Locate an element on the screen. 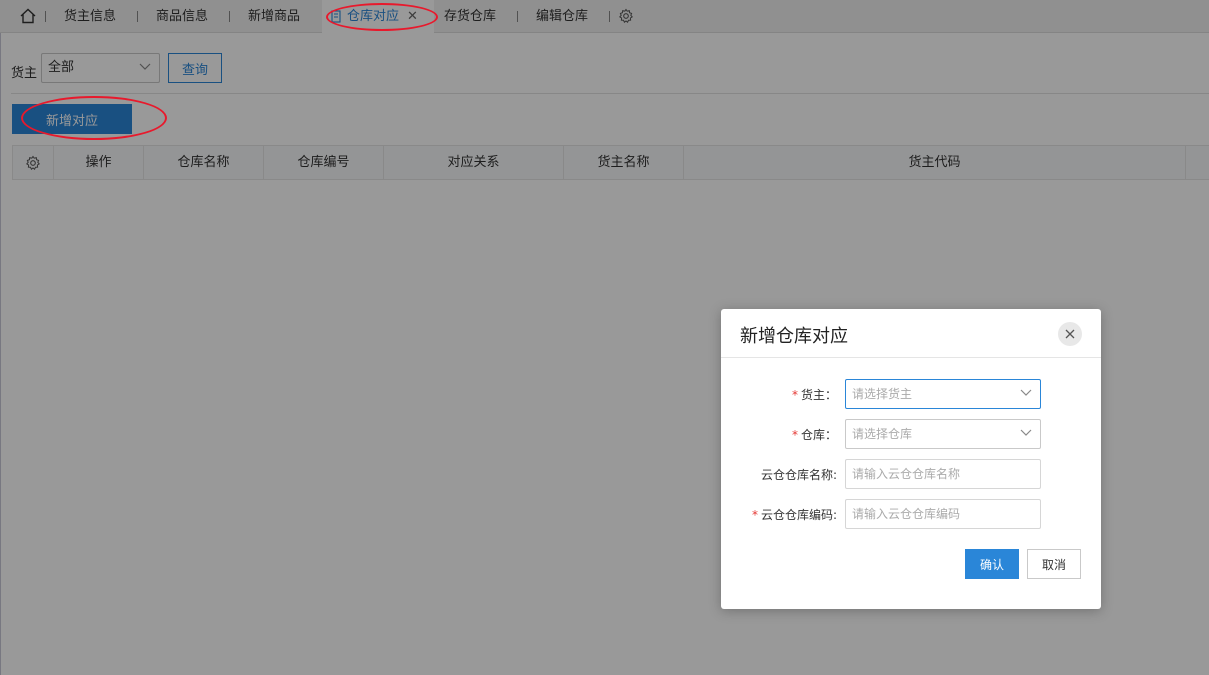 This screenshot has width=1209, height=675. dialog-divider is located at coordinates (911, 357).